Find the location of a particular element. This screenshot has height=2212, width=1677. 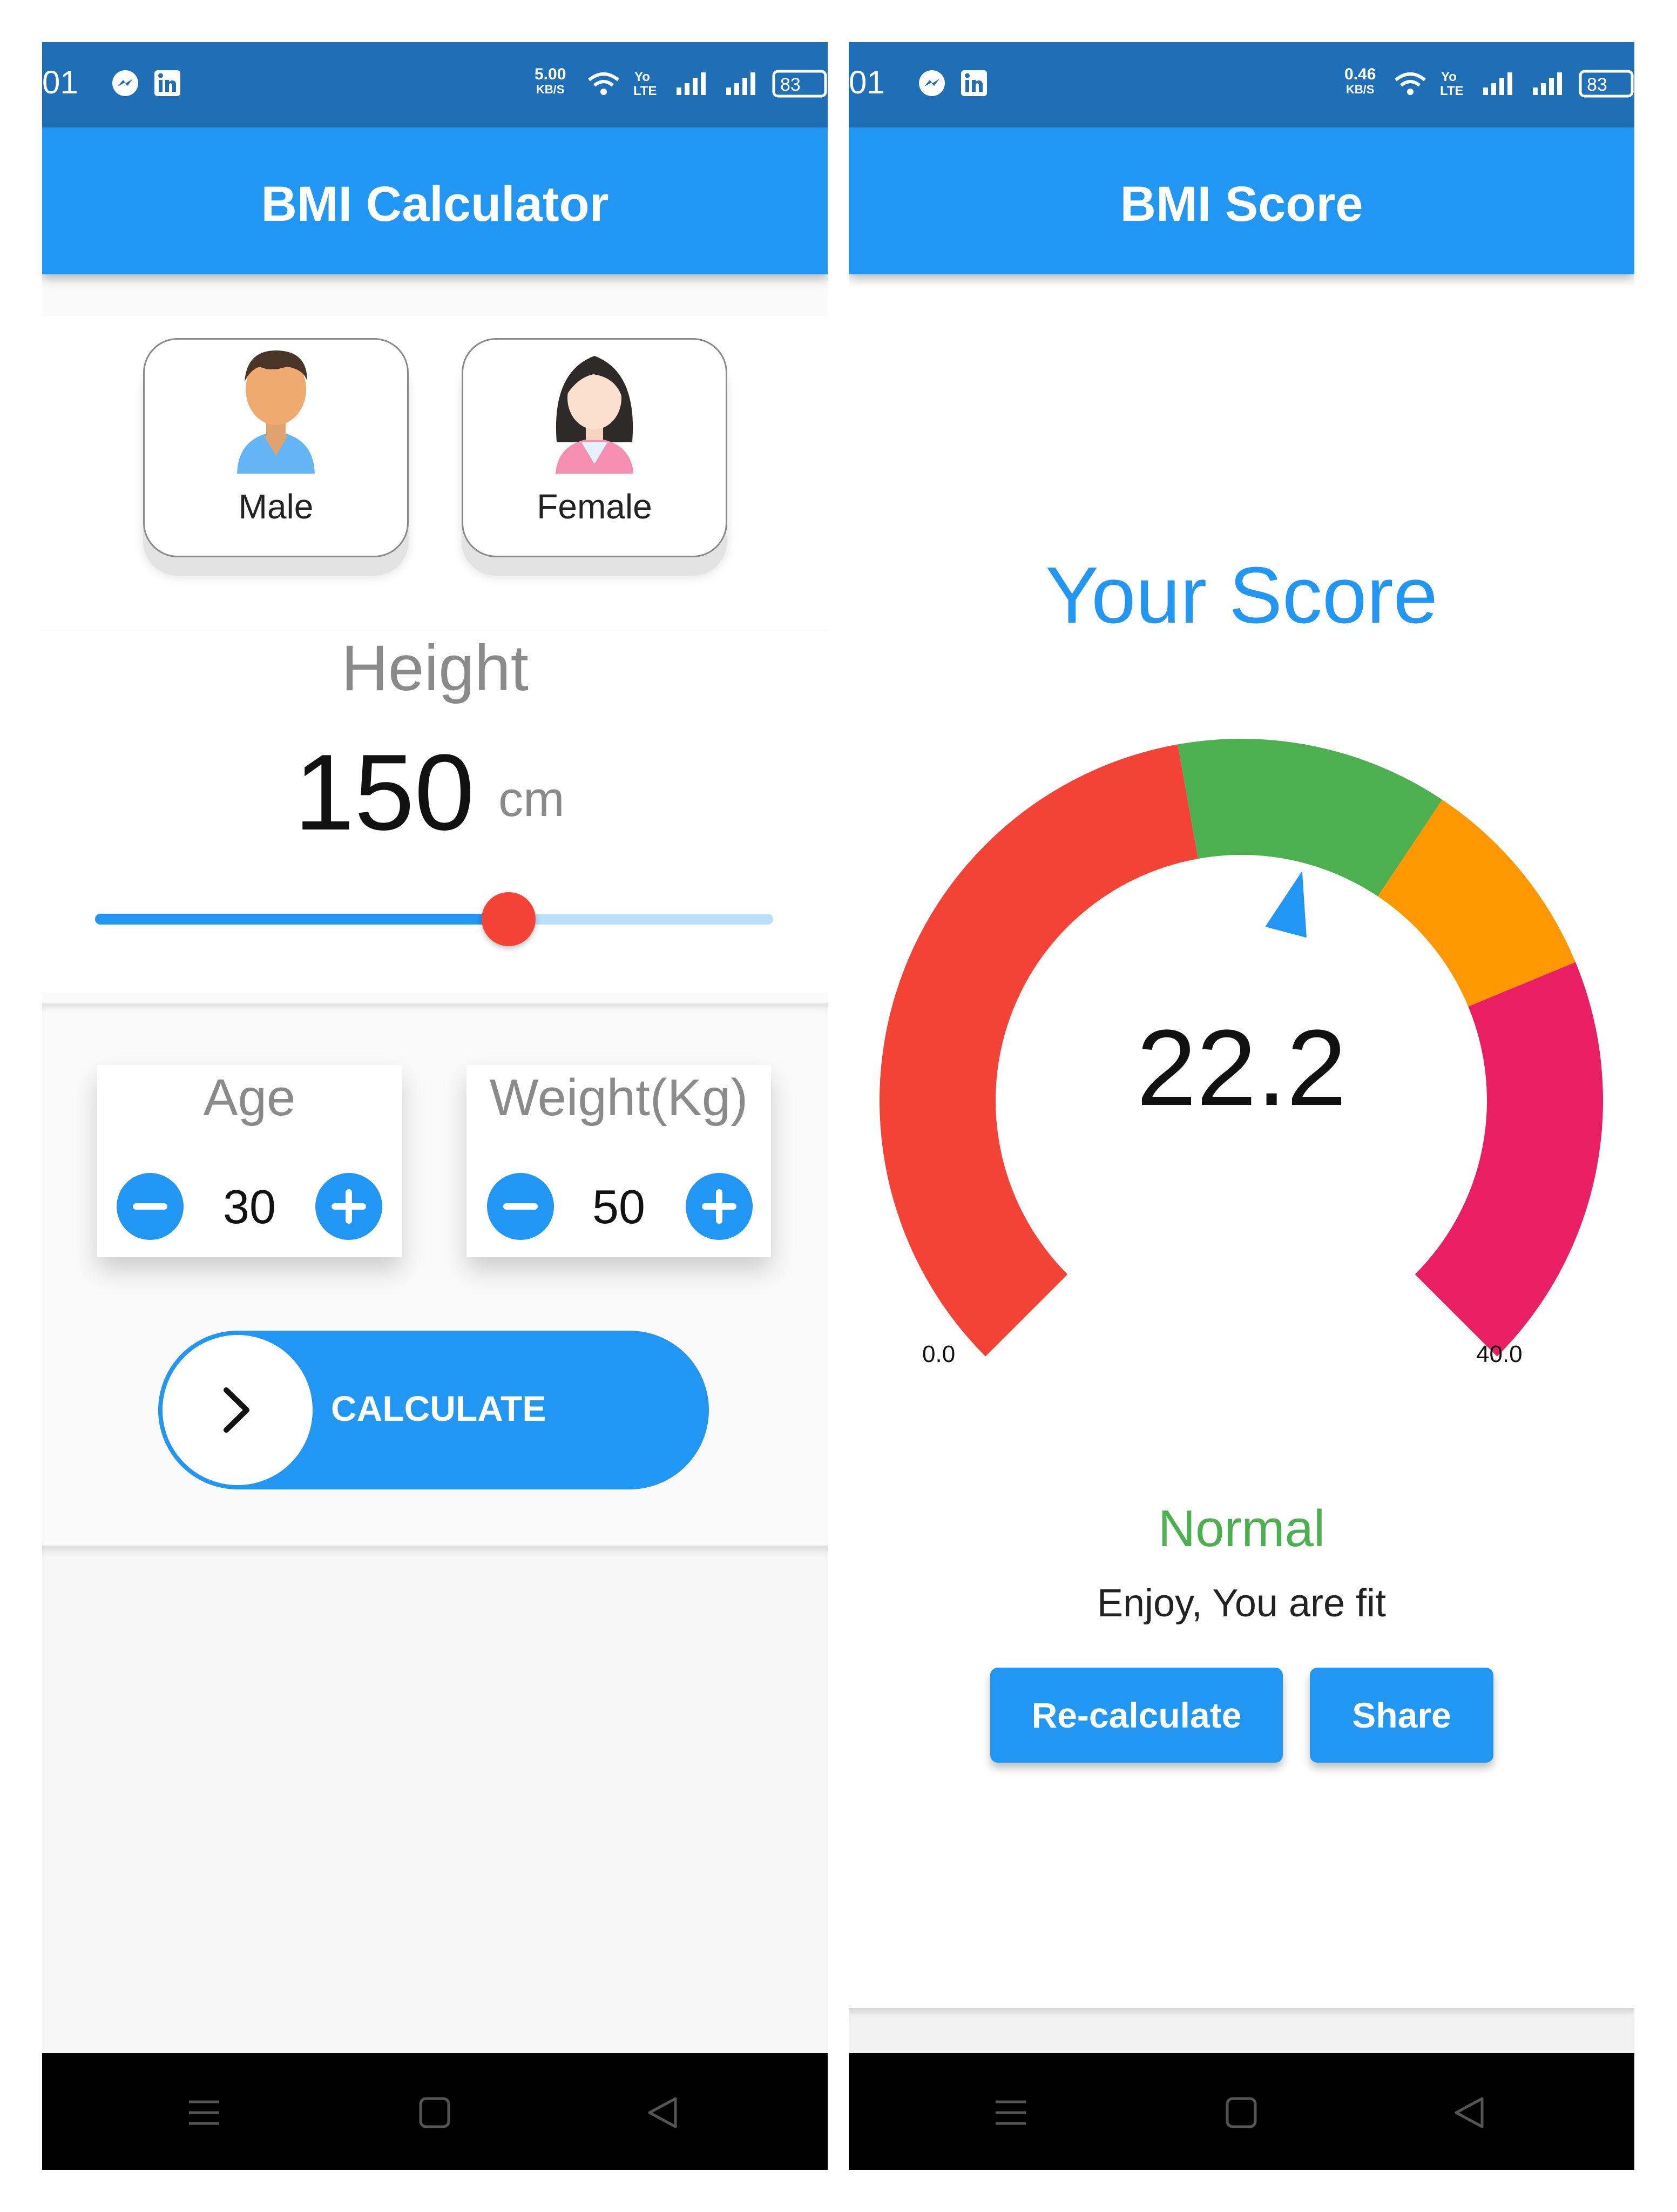

weight-value: 50 is located at coordinates (618, 1206).